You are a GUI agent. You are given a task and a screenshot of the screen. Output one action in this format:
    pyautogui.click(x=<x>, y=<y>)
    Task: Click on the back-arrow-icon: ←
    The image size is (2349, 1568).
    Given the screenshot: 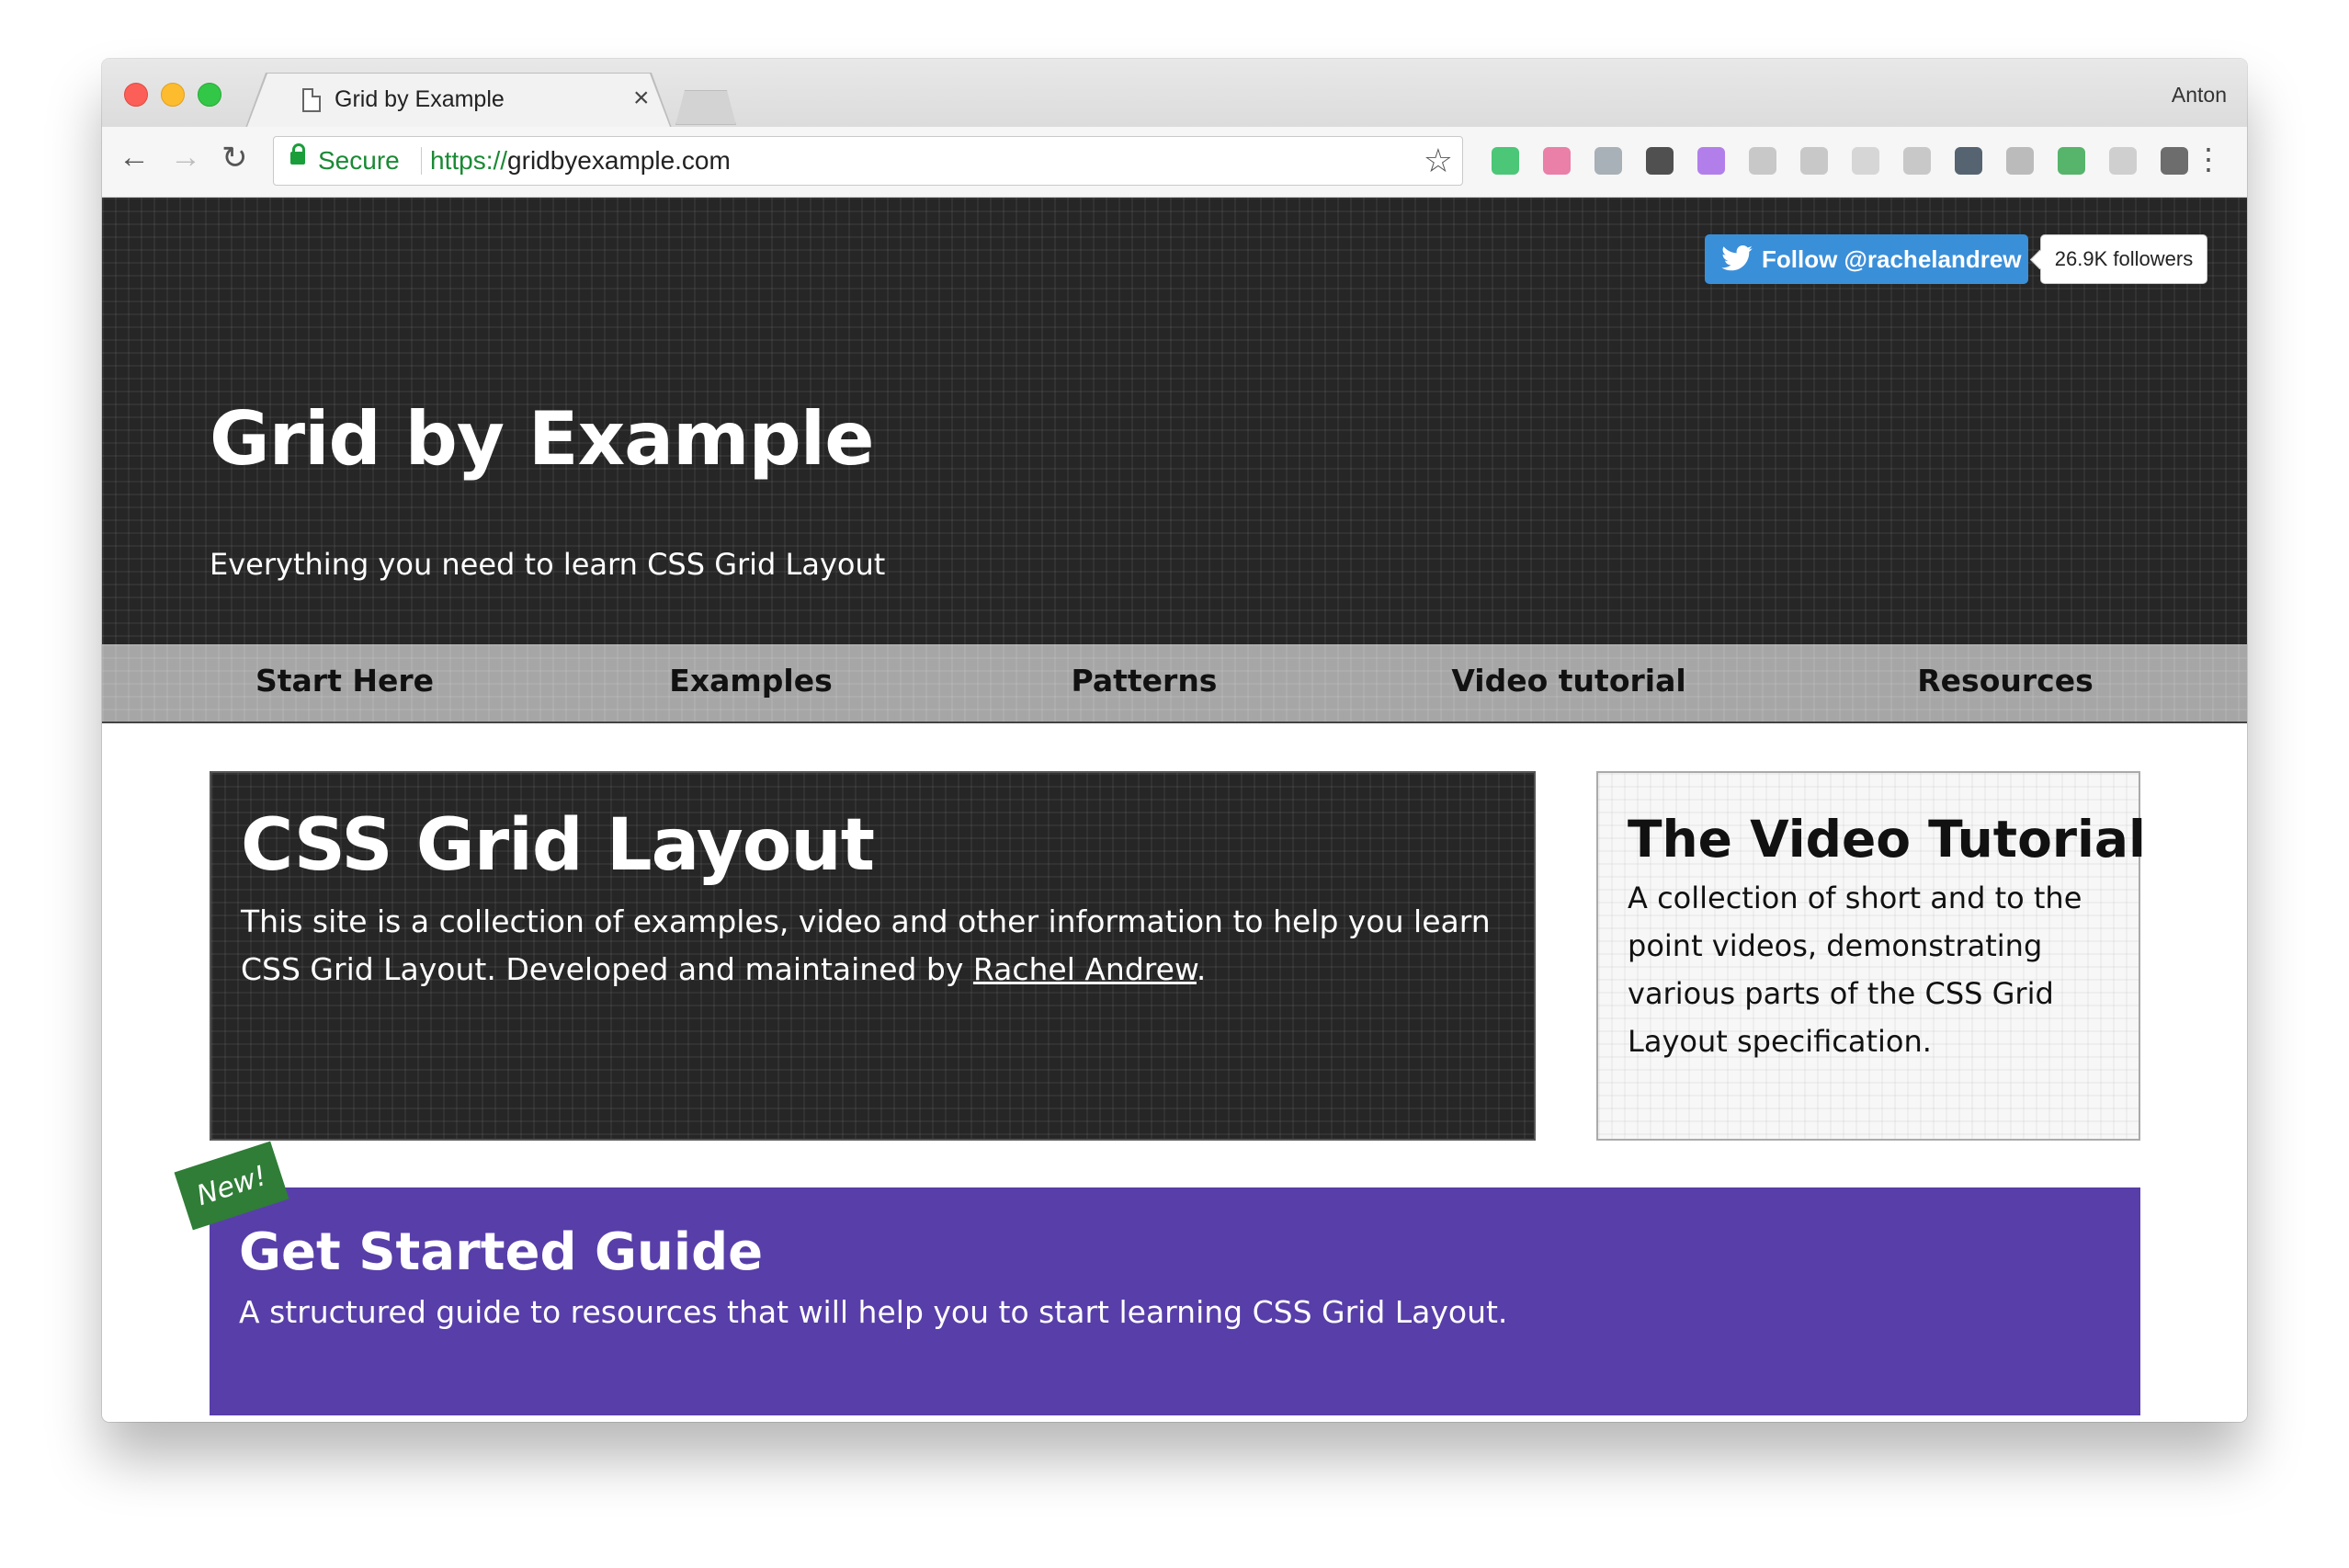 What is the action you would take?
    pyautogui.click(x=134, y=158)
    